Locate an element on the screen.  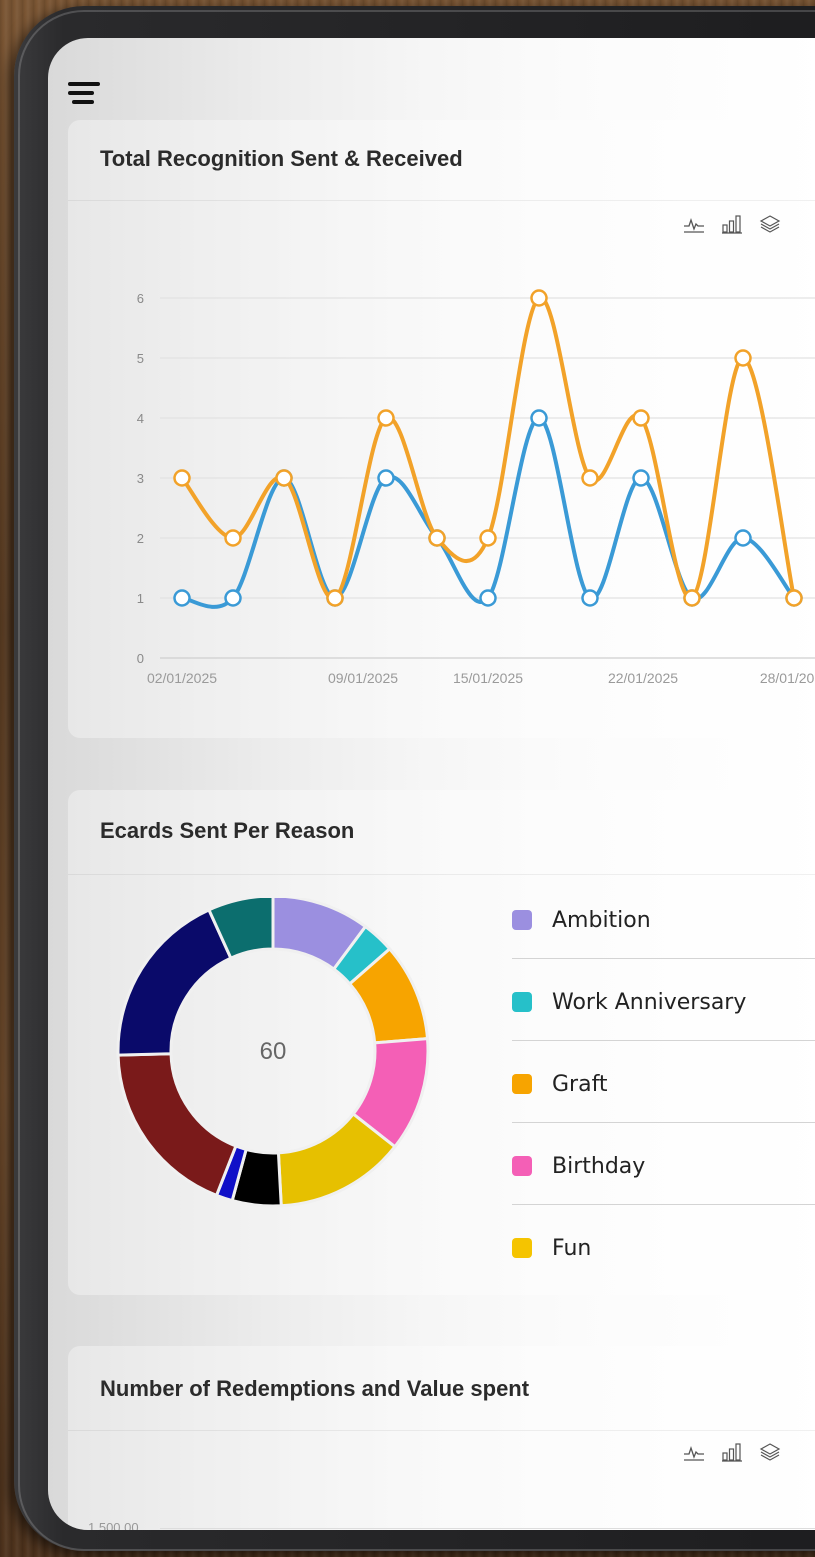
line-chart-icon is located at coordinates (694, 1452).